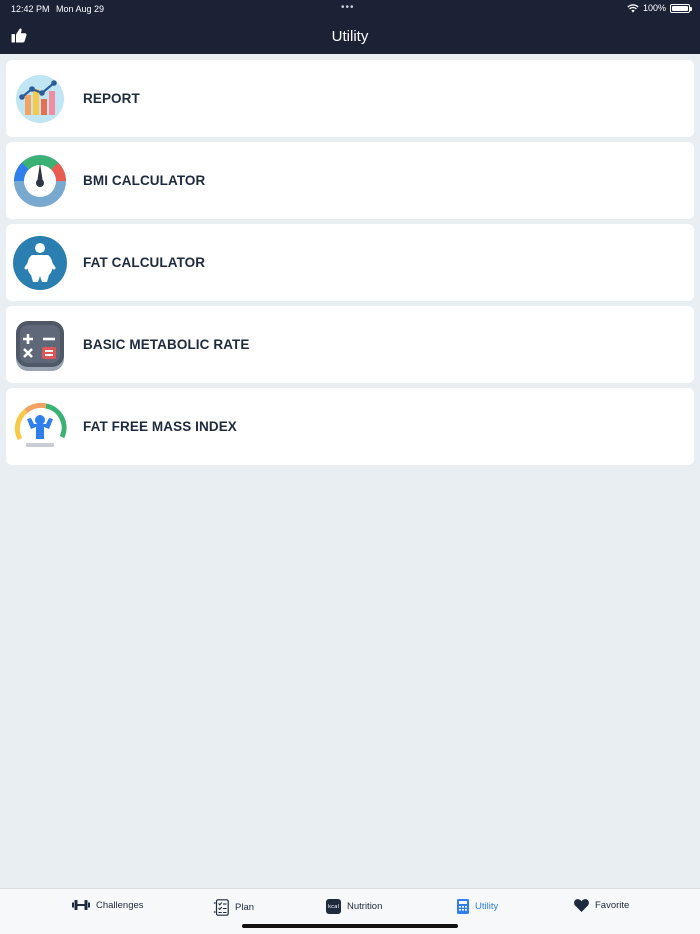 The width and height of the screenshot is (700, 934). Describe the element at coordinates (612, 905) in the screenshot. I see `tab-favorite-label: Favorite` at that location.